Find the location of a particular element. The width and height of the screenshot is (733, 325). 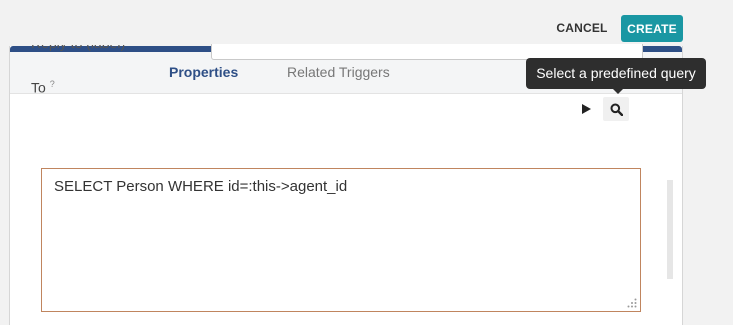

to-label: To? is located at coordinates (43, 87).